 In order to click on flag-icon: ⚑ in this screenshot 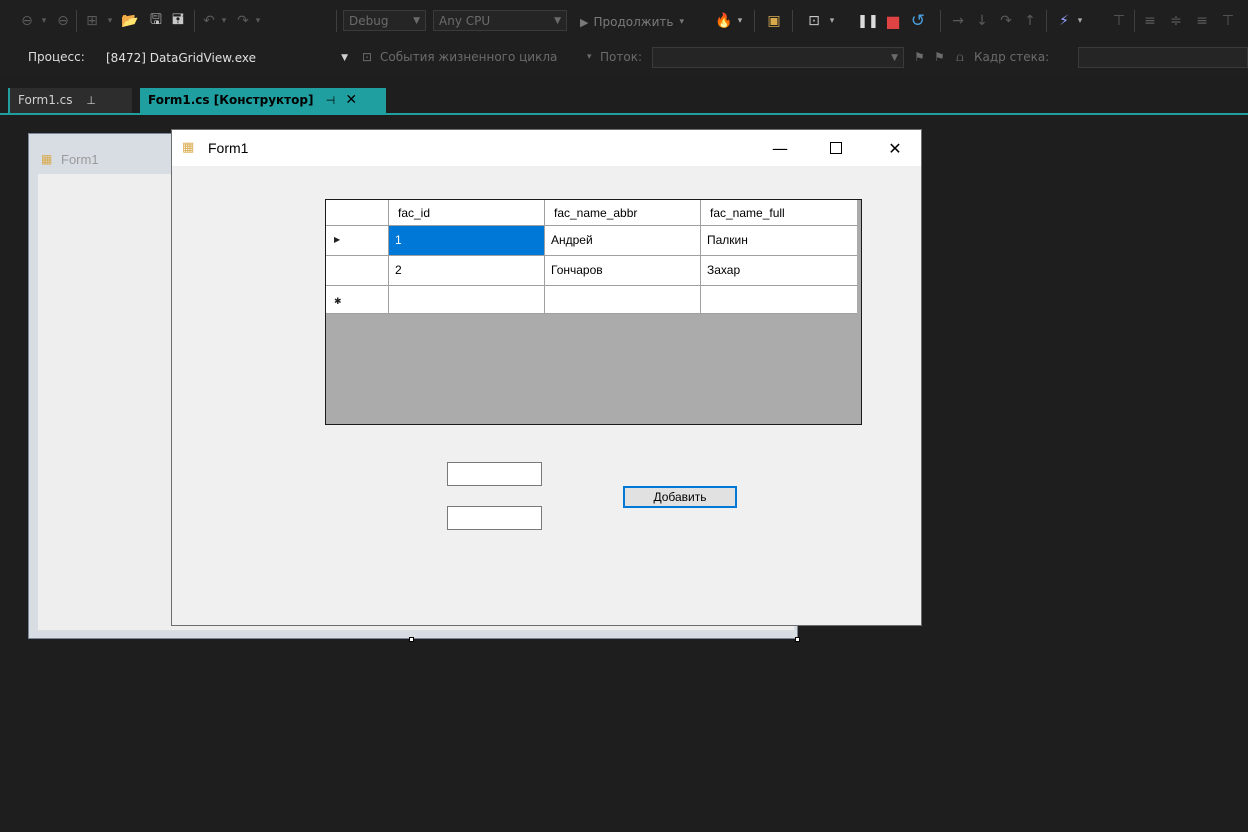, I will do `click(919, 57)`.